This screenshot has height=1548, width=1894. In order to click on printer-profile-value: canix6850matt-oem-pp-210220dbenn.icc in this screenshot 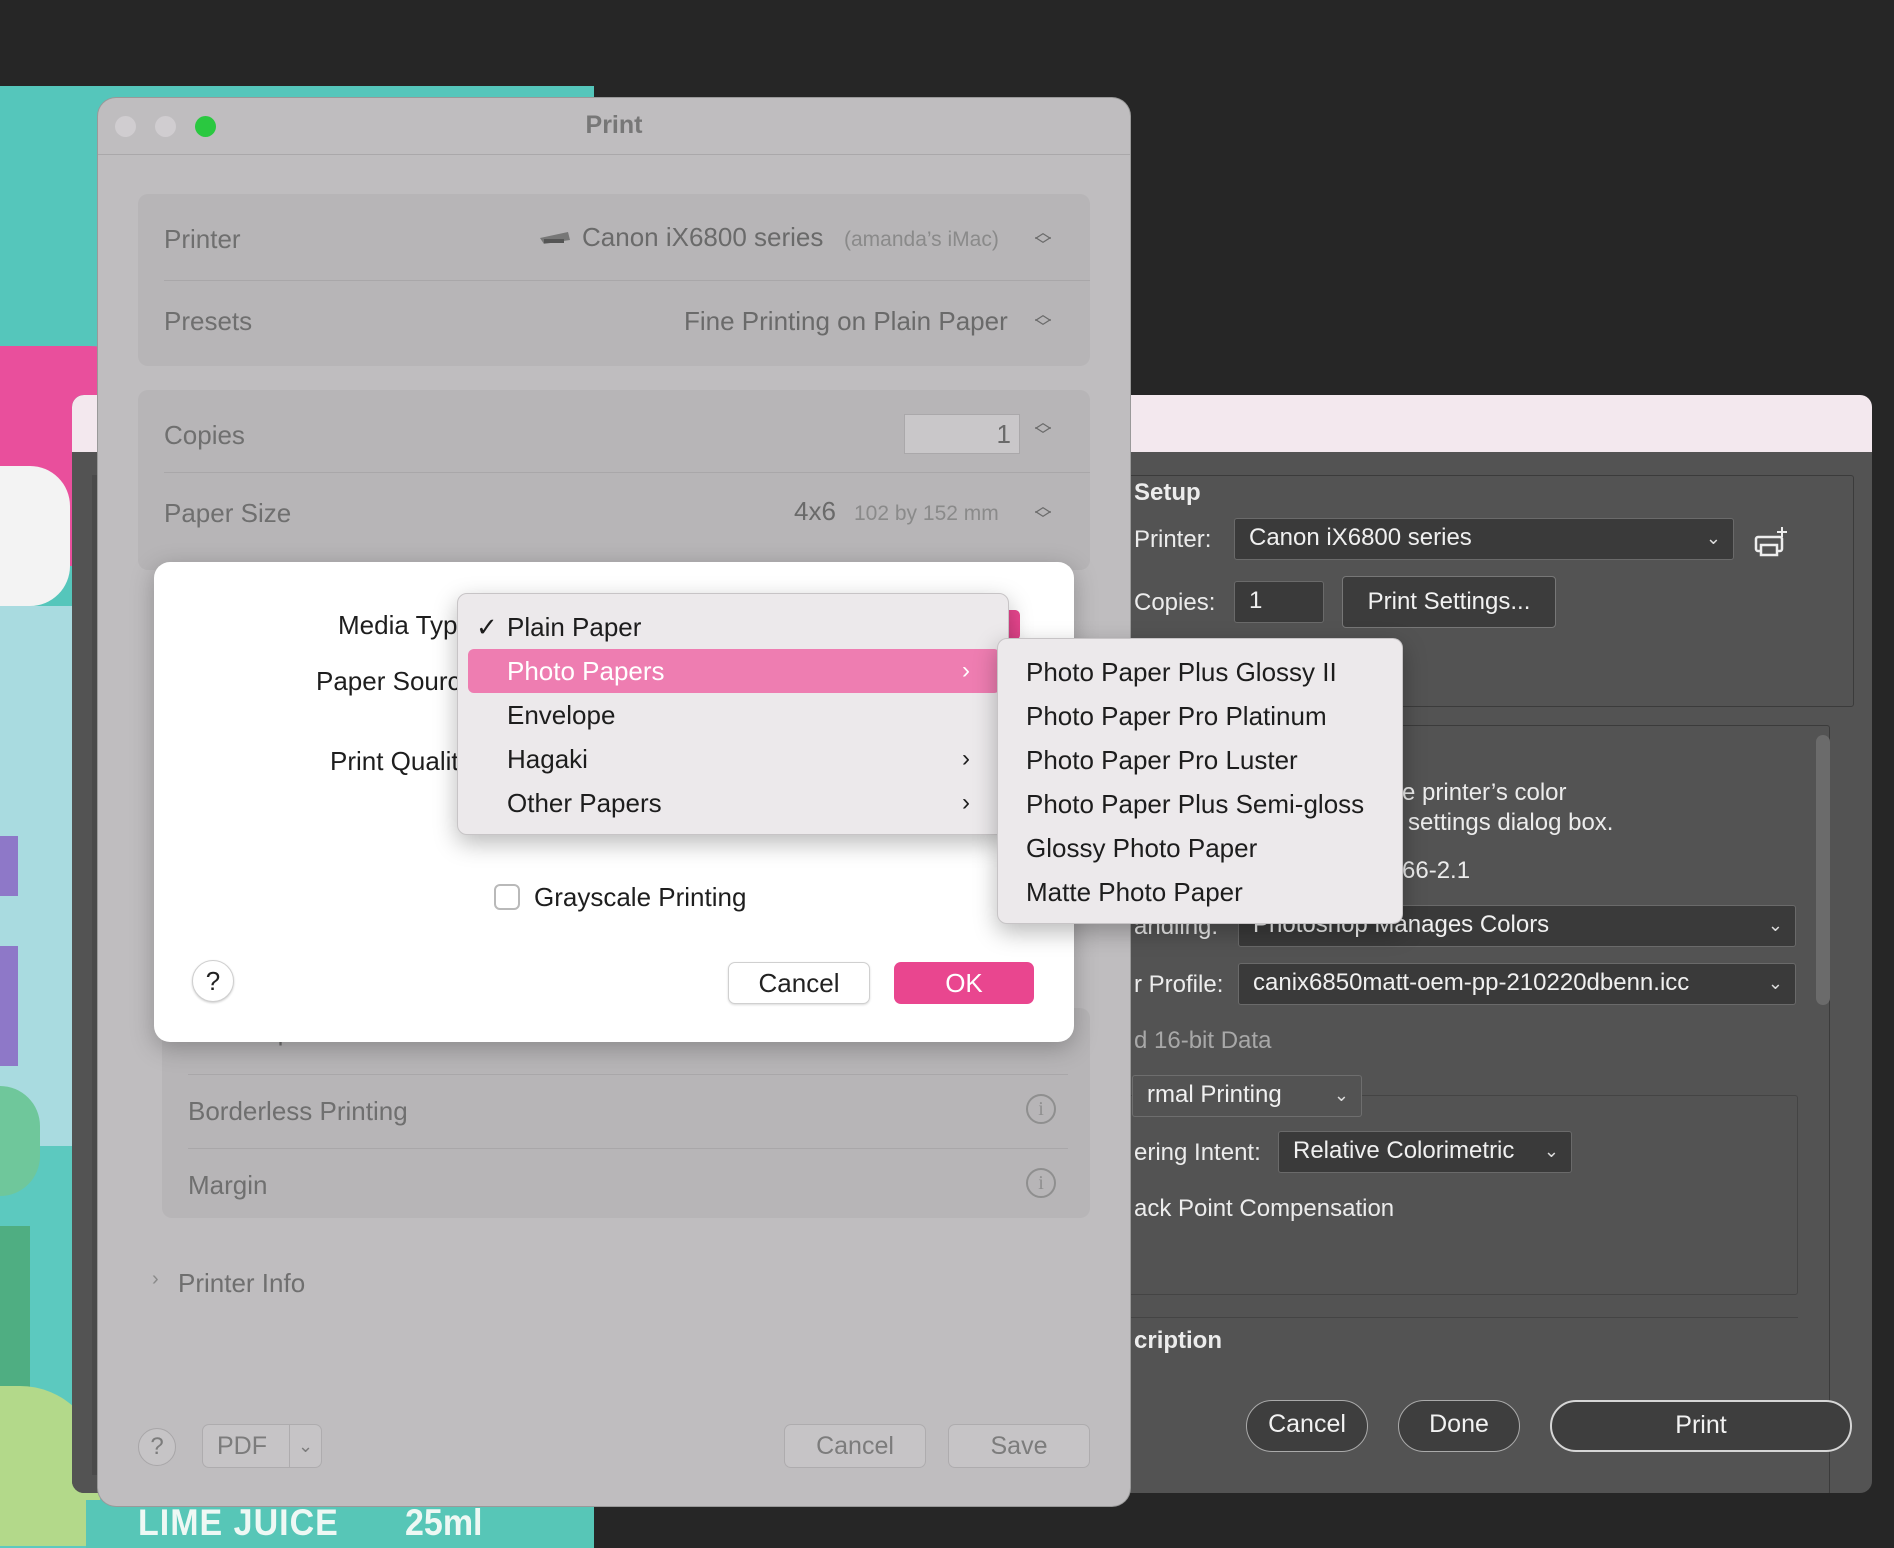, I will do `click(1471, 982)`.